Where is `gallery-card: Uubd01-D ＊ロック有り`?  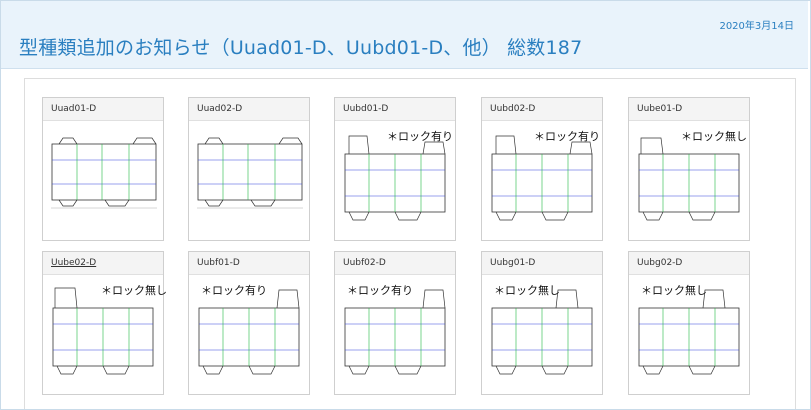 gallery-card: Uubd01-D ＊ロック有り is located at coordinates (395, 169).